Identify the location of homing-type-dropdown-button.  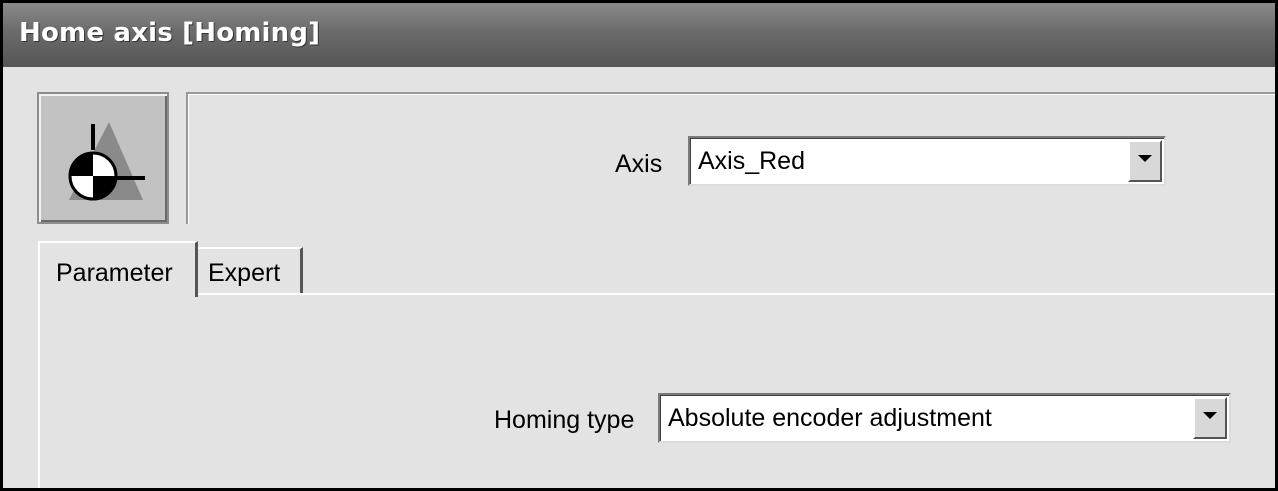
(1210, 418).